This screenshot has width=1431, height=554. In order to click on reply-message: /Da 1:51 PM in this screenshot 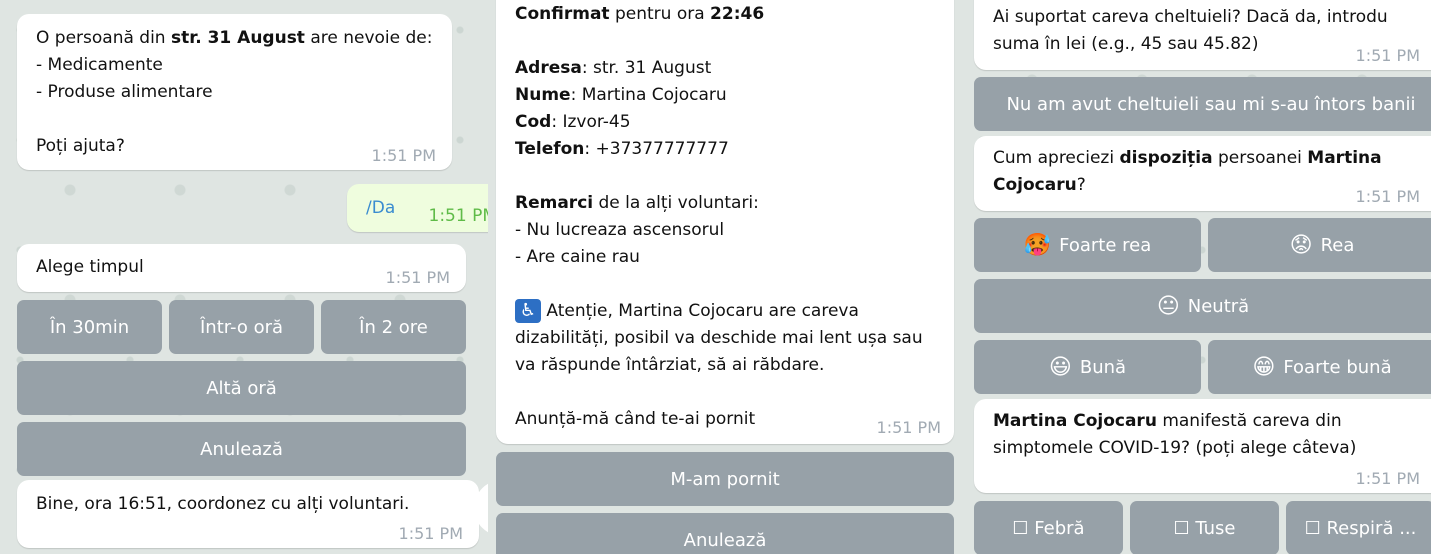, I will do `click(417, 208)`.